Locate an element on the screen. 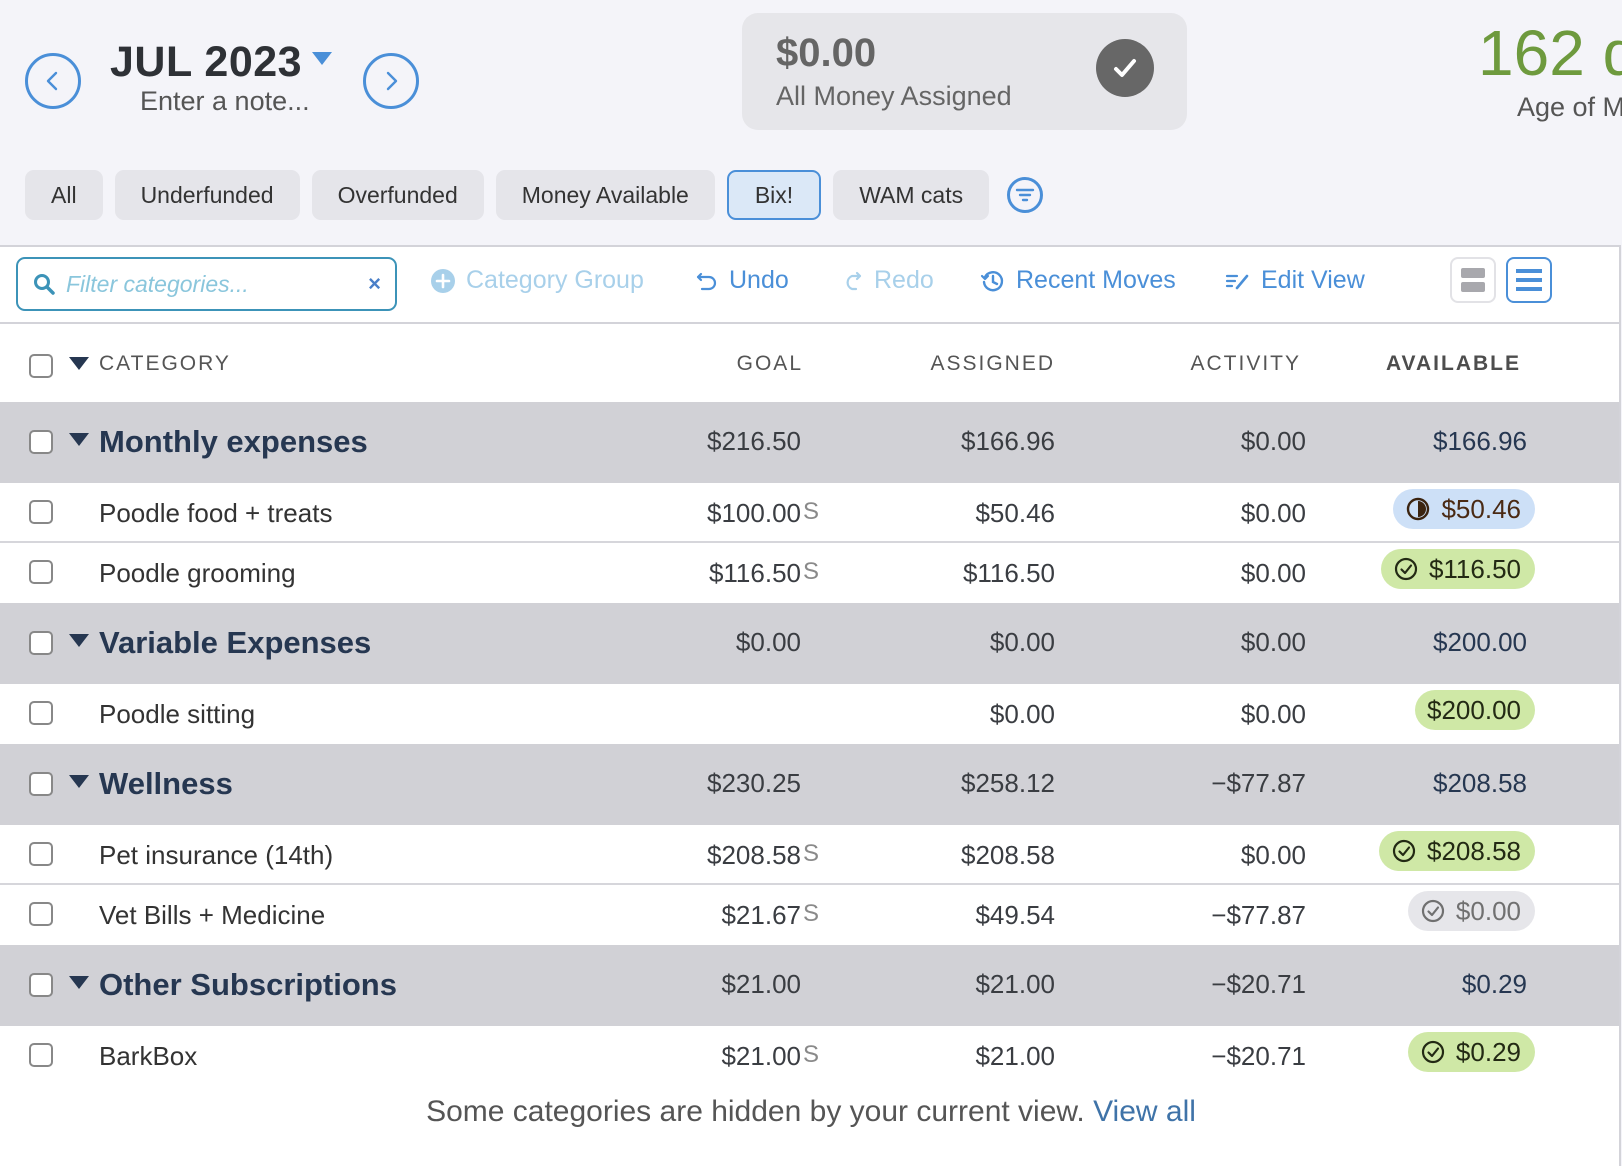 The width and height of the screenshot is (1622, 1166). group-name: Wellness is located at coordinates (166, 784).